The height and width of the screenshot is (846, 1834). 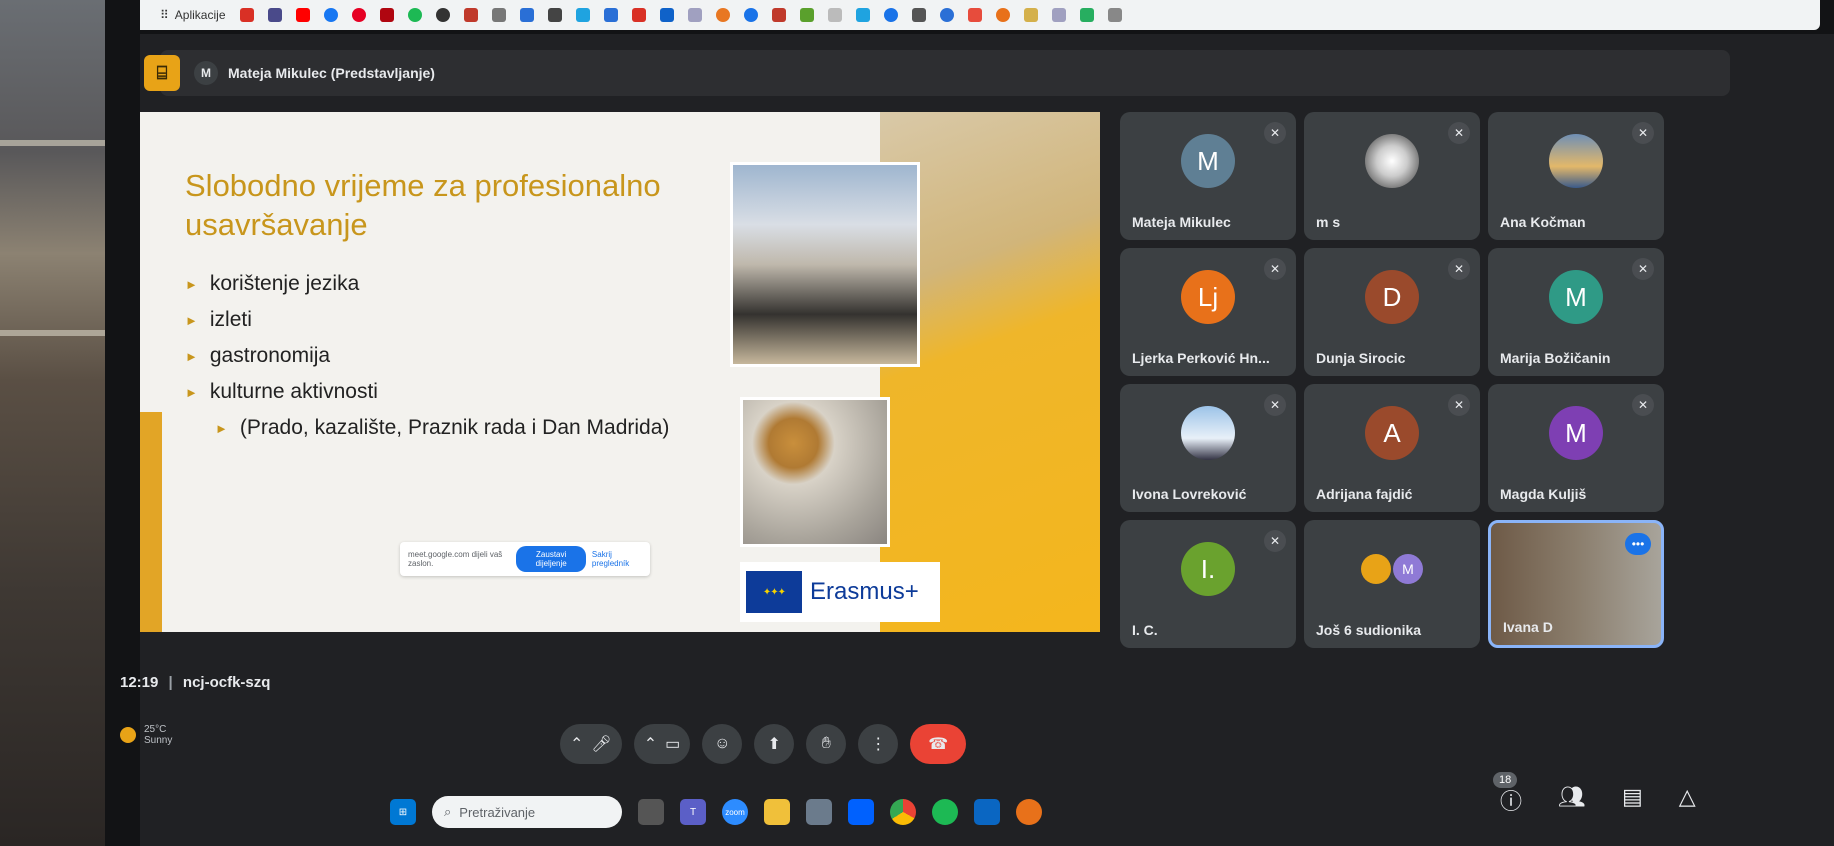 I want to click on participant-name: Ivana D, so click(x=1528, y=627).